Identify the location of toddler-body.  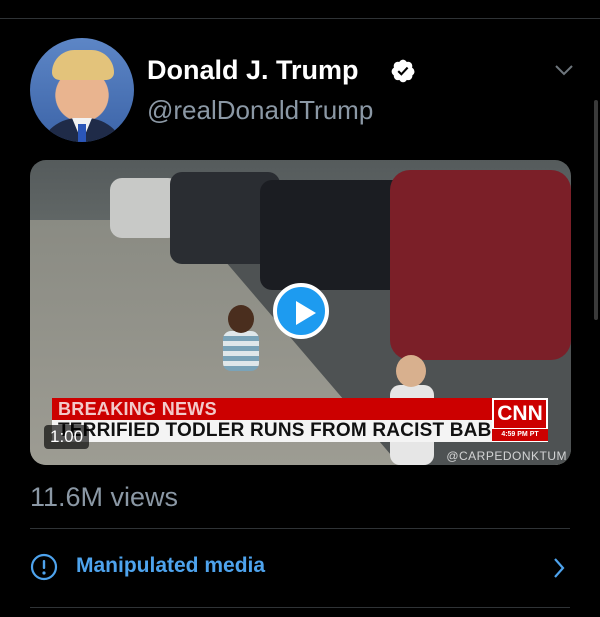
(241, 351).